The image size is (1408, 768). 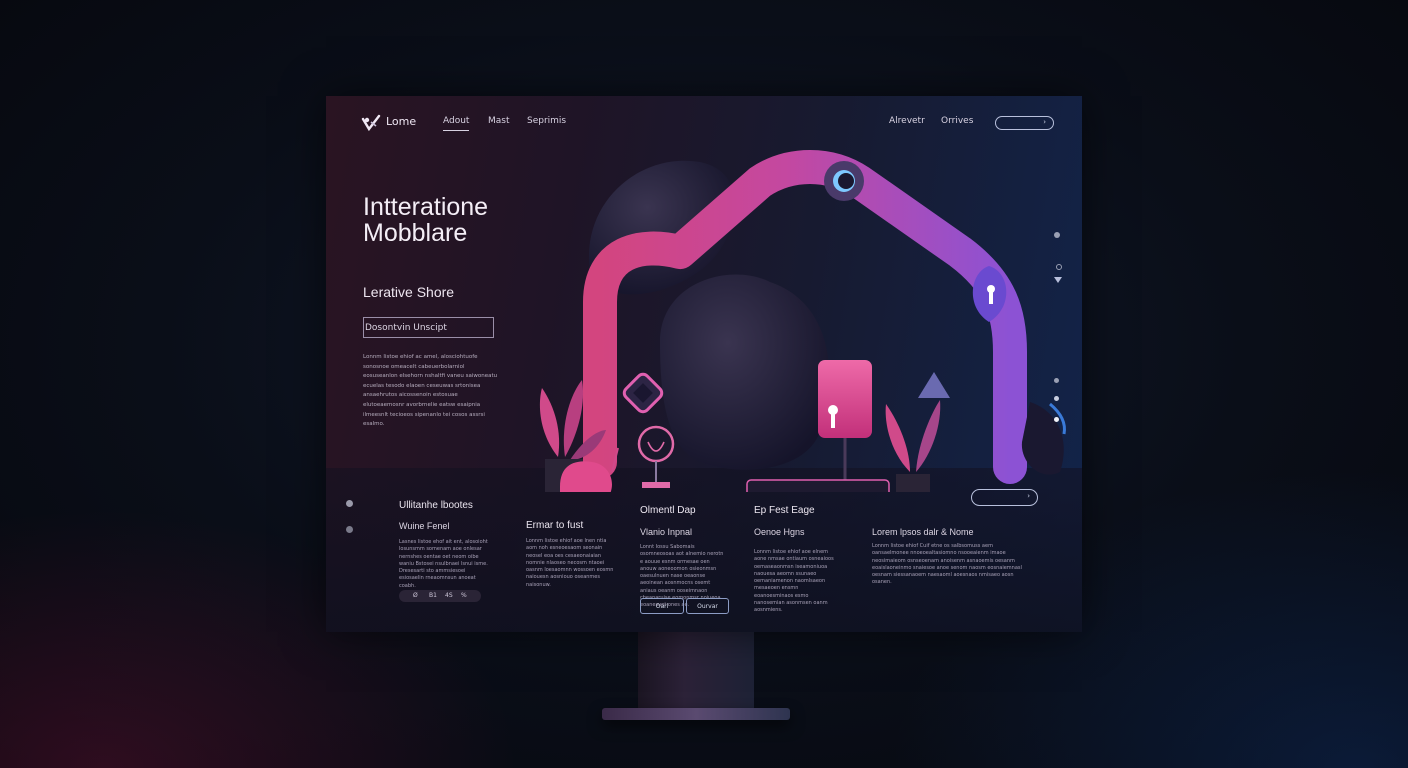 What do you see at coordinates (662, 606) in the screenshot?
I see `oarl-button: Oarl` at bounding box center [662, 606].